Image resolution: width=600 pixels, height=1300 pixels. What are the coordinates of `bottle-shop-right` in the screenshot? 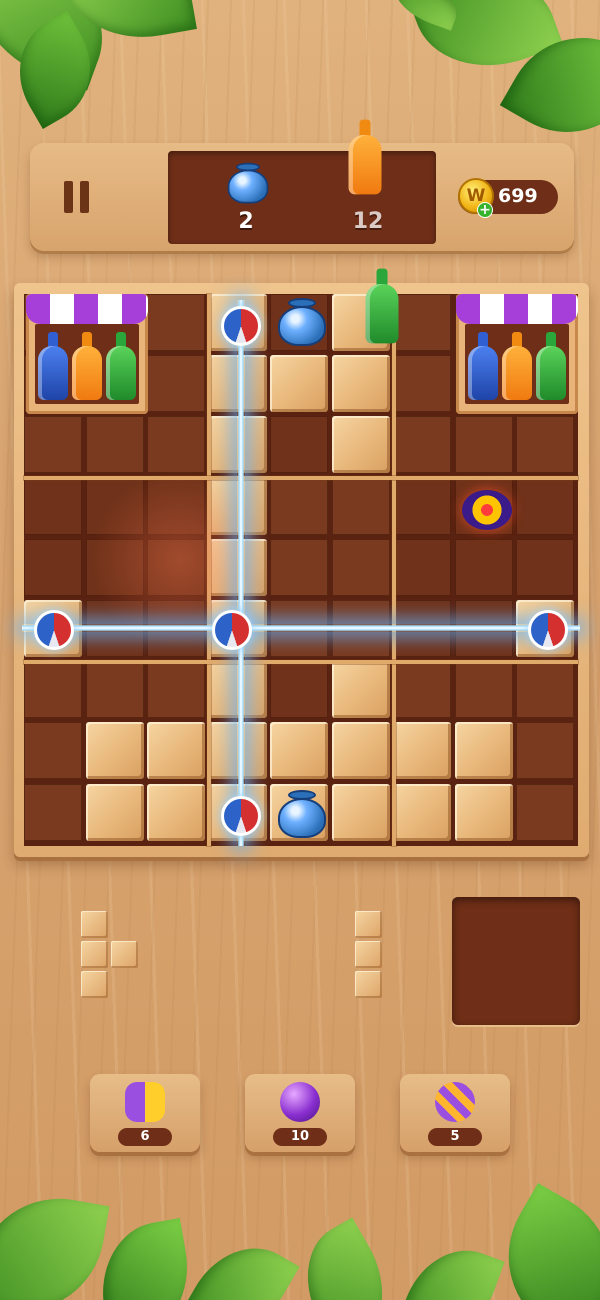 It's located at (517, 354).